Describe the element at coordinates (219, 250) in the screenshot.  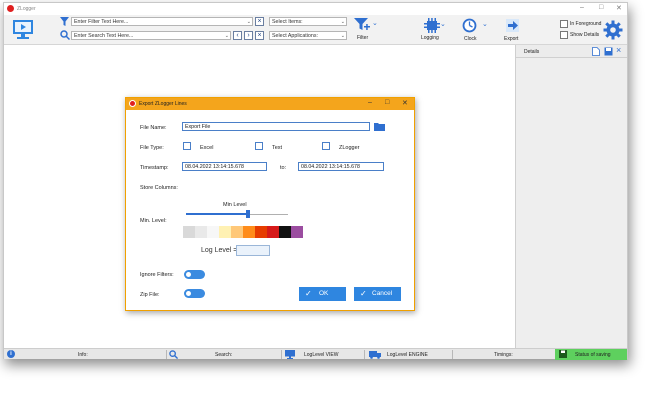
I see `log-level-label: Log Level =` at that location.